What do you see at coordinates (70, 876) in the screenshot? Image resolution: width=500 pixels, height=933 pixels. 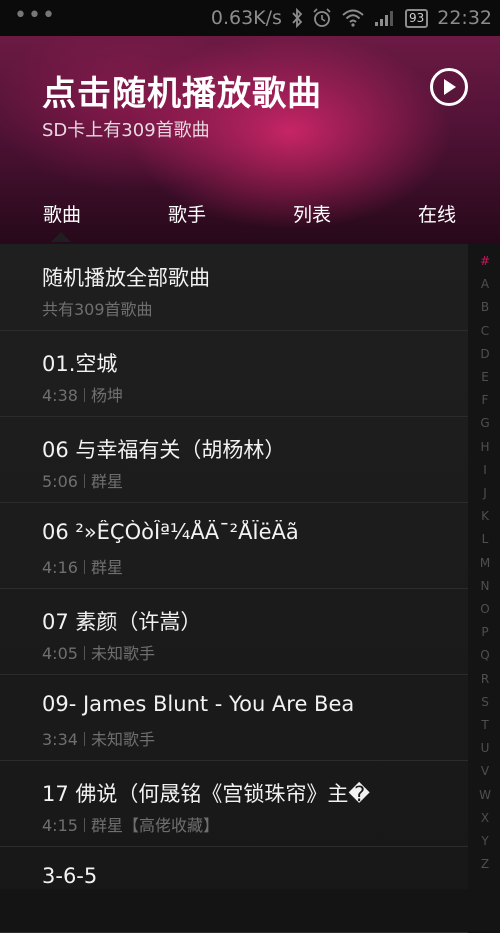 I see `song-title: 3-6-5` at bounding box center [70, 876].